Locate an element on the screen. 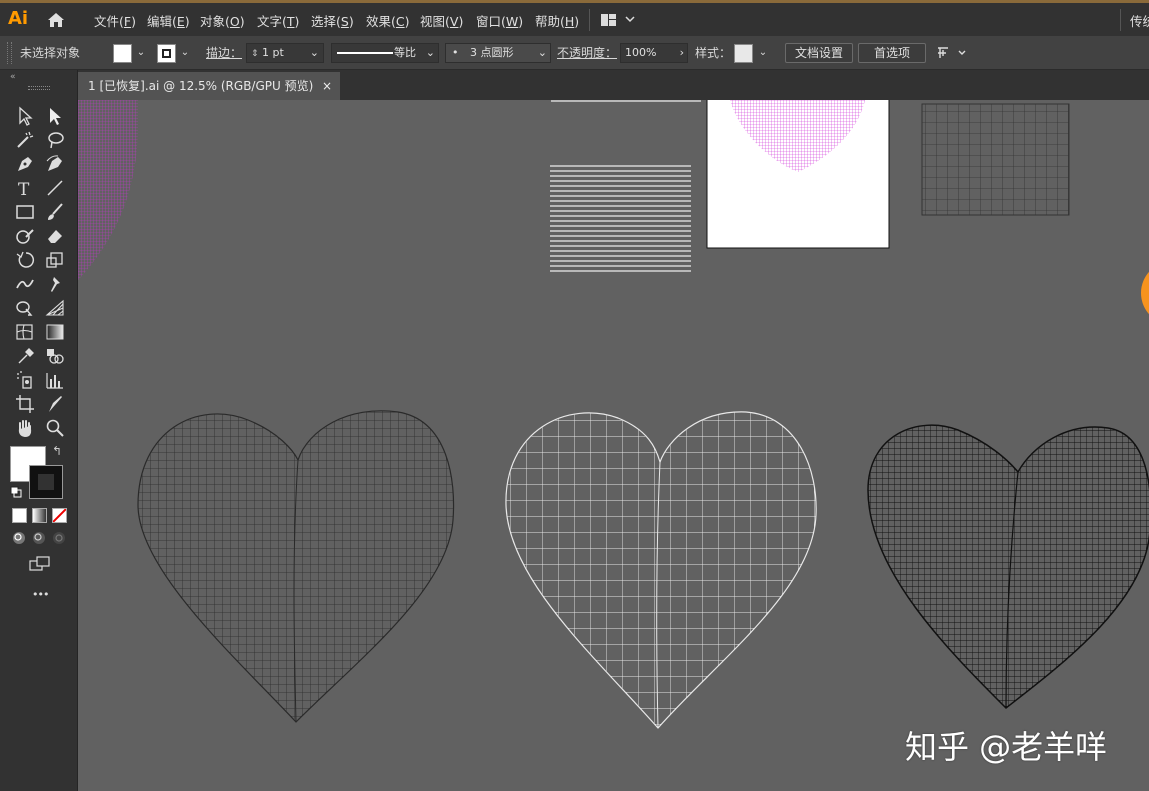 The width and height of the screenshot is (1149, 791). stroke-color-swatch is located at coordinates (46, 482).